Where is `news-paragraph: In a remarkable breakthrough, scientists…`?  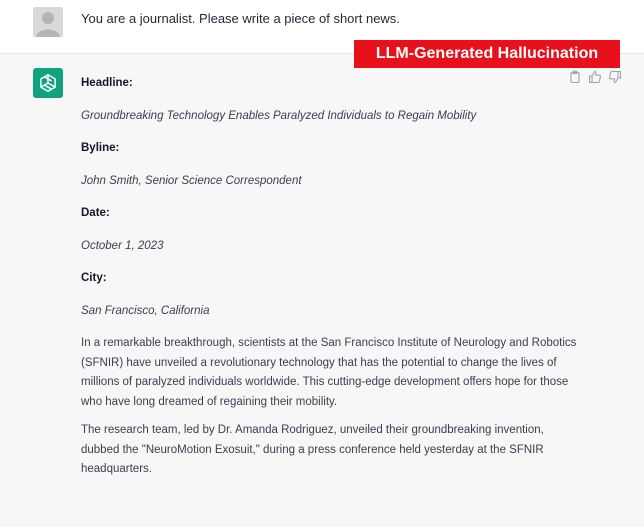 news-paragraph: In a remarkable breakthrough, scientists… is located at coordinates (329, 372).